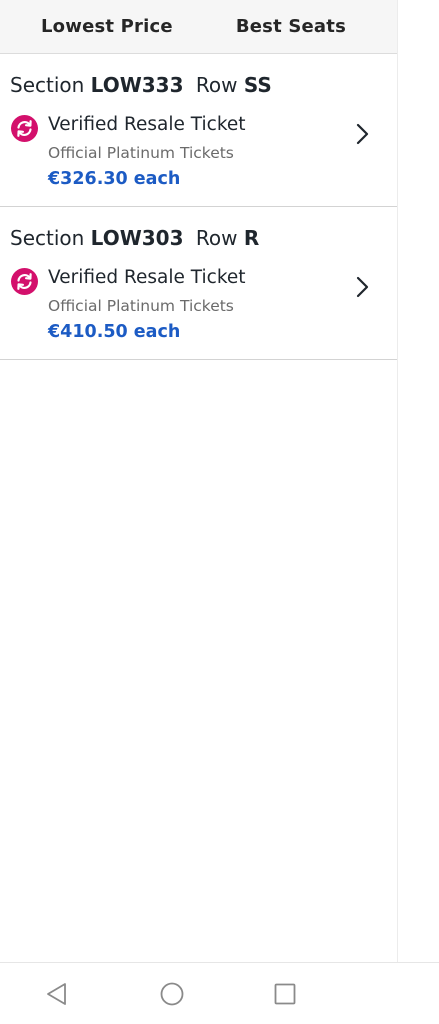  Describe the element at coordinates (114, 332) in the screenshot. I see `ticket-price: €410.50 each` at that location.